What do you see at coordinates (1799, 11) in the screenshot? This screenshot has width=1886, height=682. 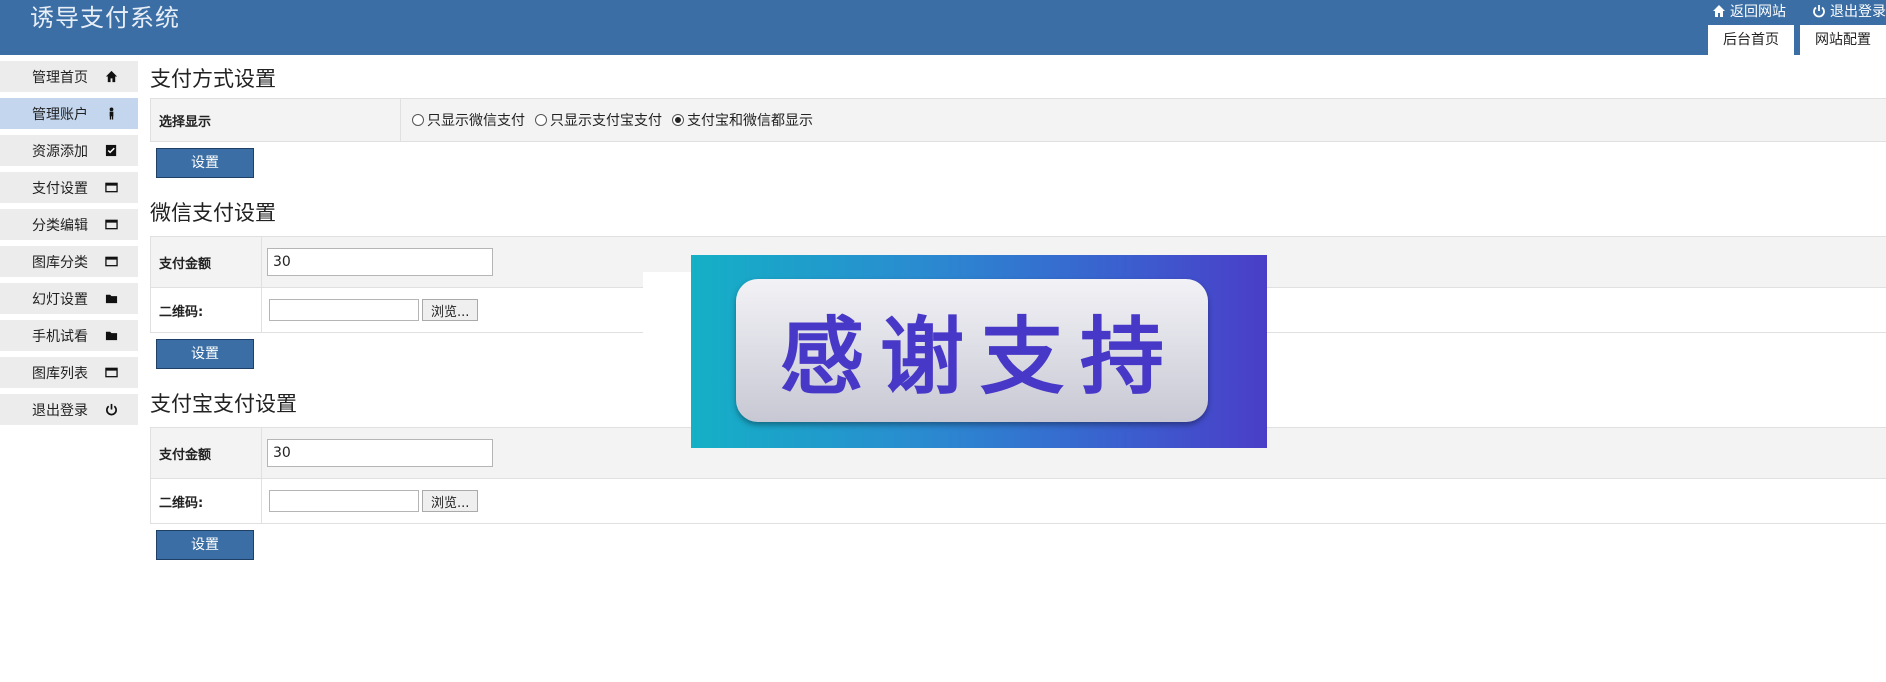 I see `top-links: 返回网站 退出登录` at bounding box center [1799, 11].